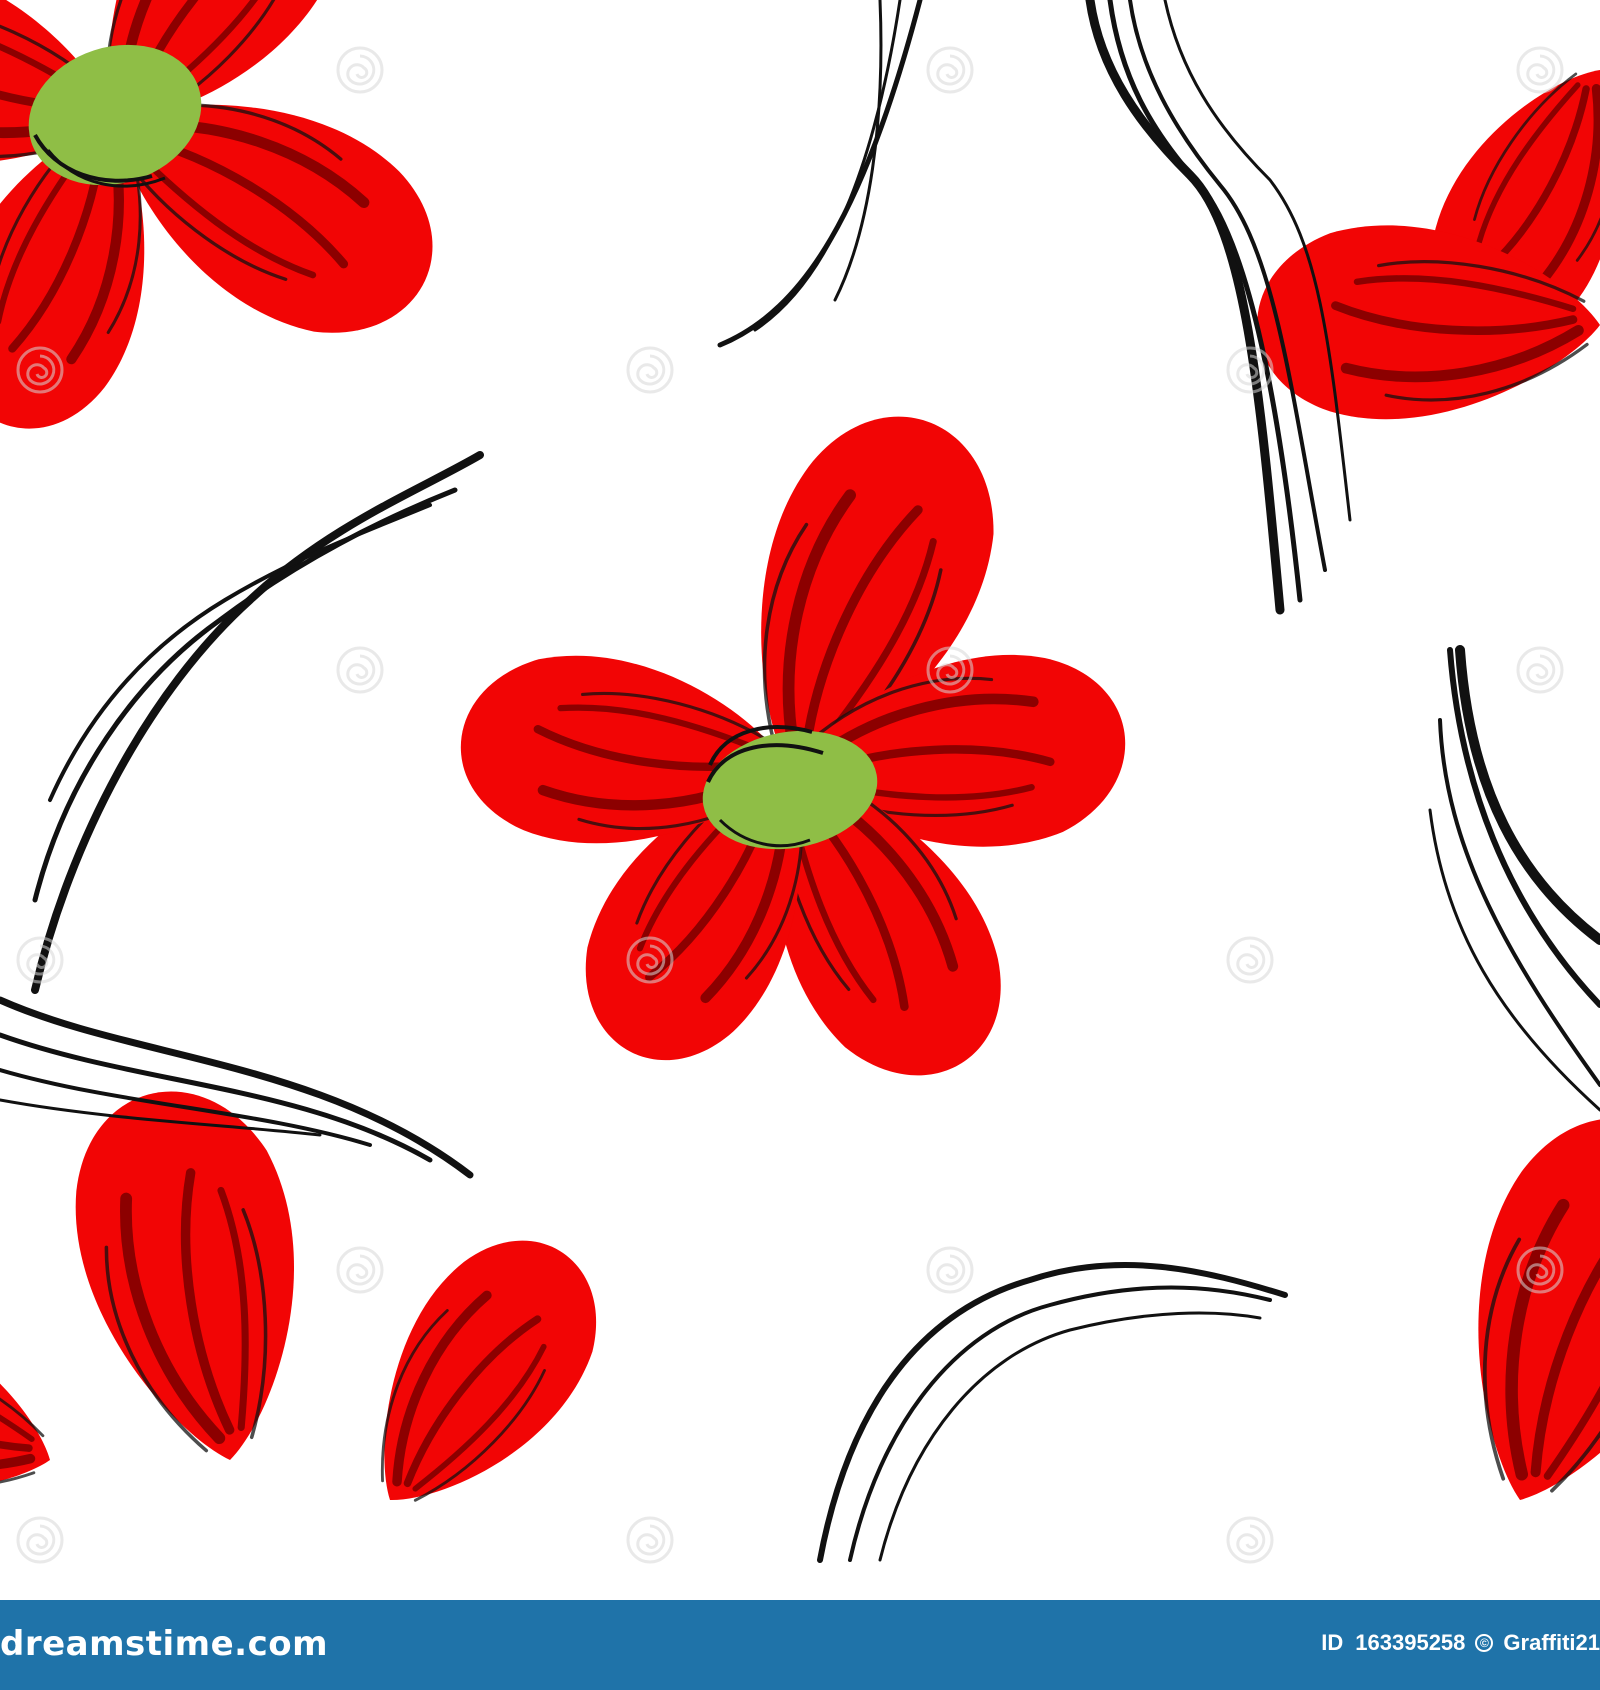 Image resolution: width=1600 pixels, height=1690 pixels. Describe the element at coordinates (1332, 1642) in the screenshot. I see `image-id-label: ID` at that location.